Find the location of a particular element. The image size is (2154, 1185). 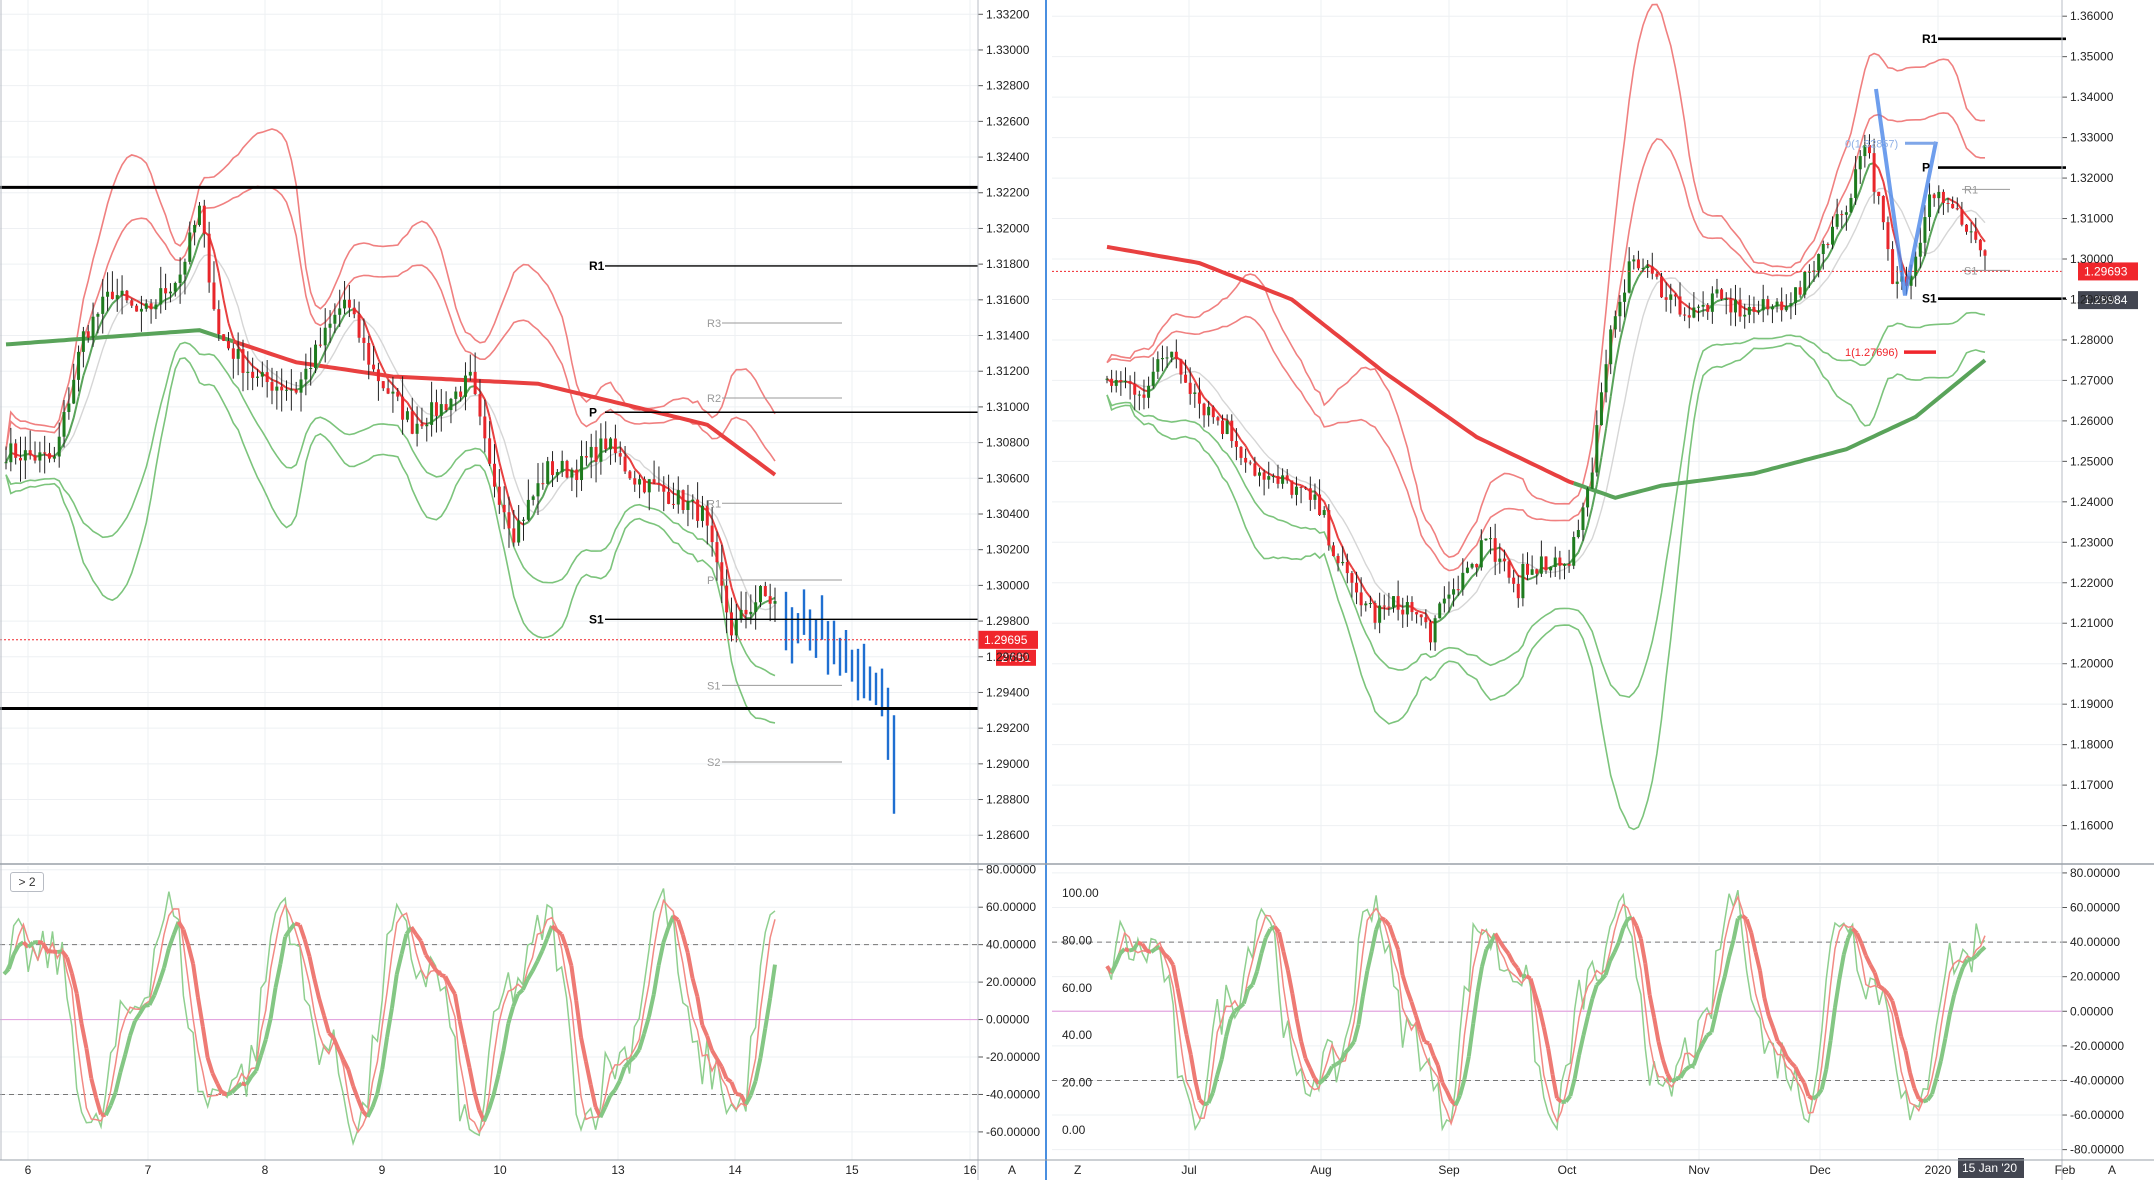

left-time-axis-label: 14 is located at coordinates (735, 1170).